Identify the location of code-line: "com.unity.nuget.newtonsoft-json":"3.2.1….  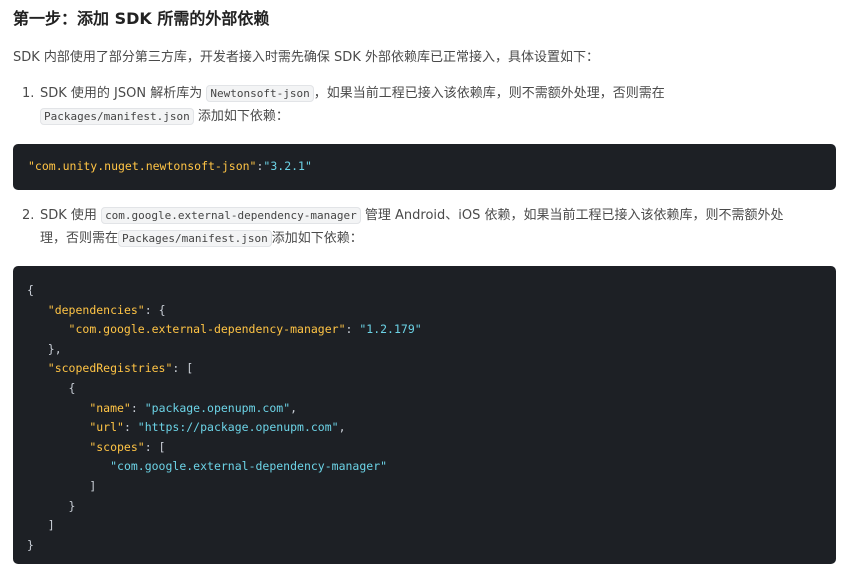
(424, 167).